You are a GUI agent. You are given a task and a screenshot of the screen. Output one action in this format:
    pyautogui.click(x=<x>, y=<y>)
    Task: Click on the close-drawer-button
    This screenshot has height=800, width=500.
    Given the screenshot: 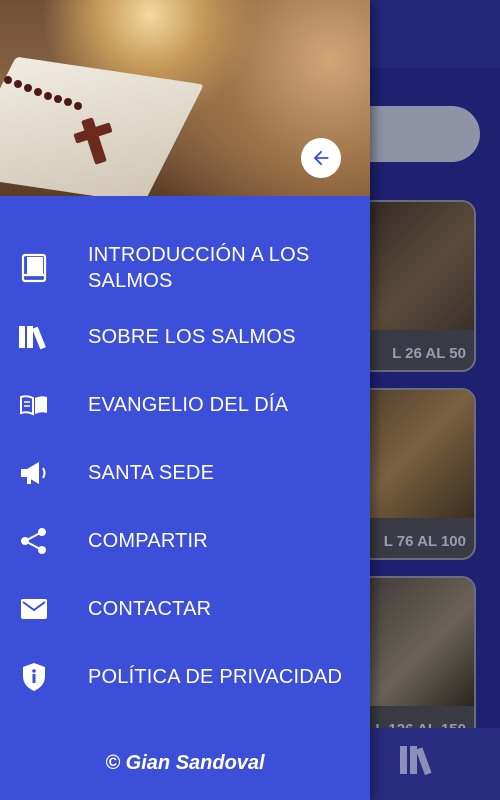 What is the action you would take?
    pyautogui.click(x=321, y=158)
    